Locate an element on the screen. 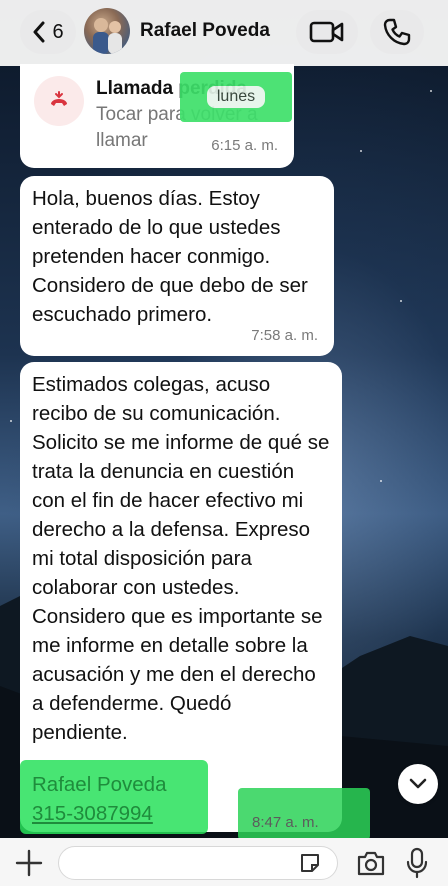 This screenshot has height=886, width=448. unread-count: 6 is located at coordinates (58, 31).